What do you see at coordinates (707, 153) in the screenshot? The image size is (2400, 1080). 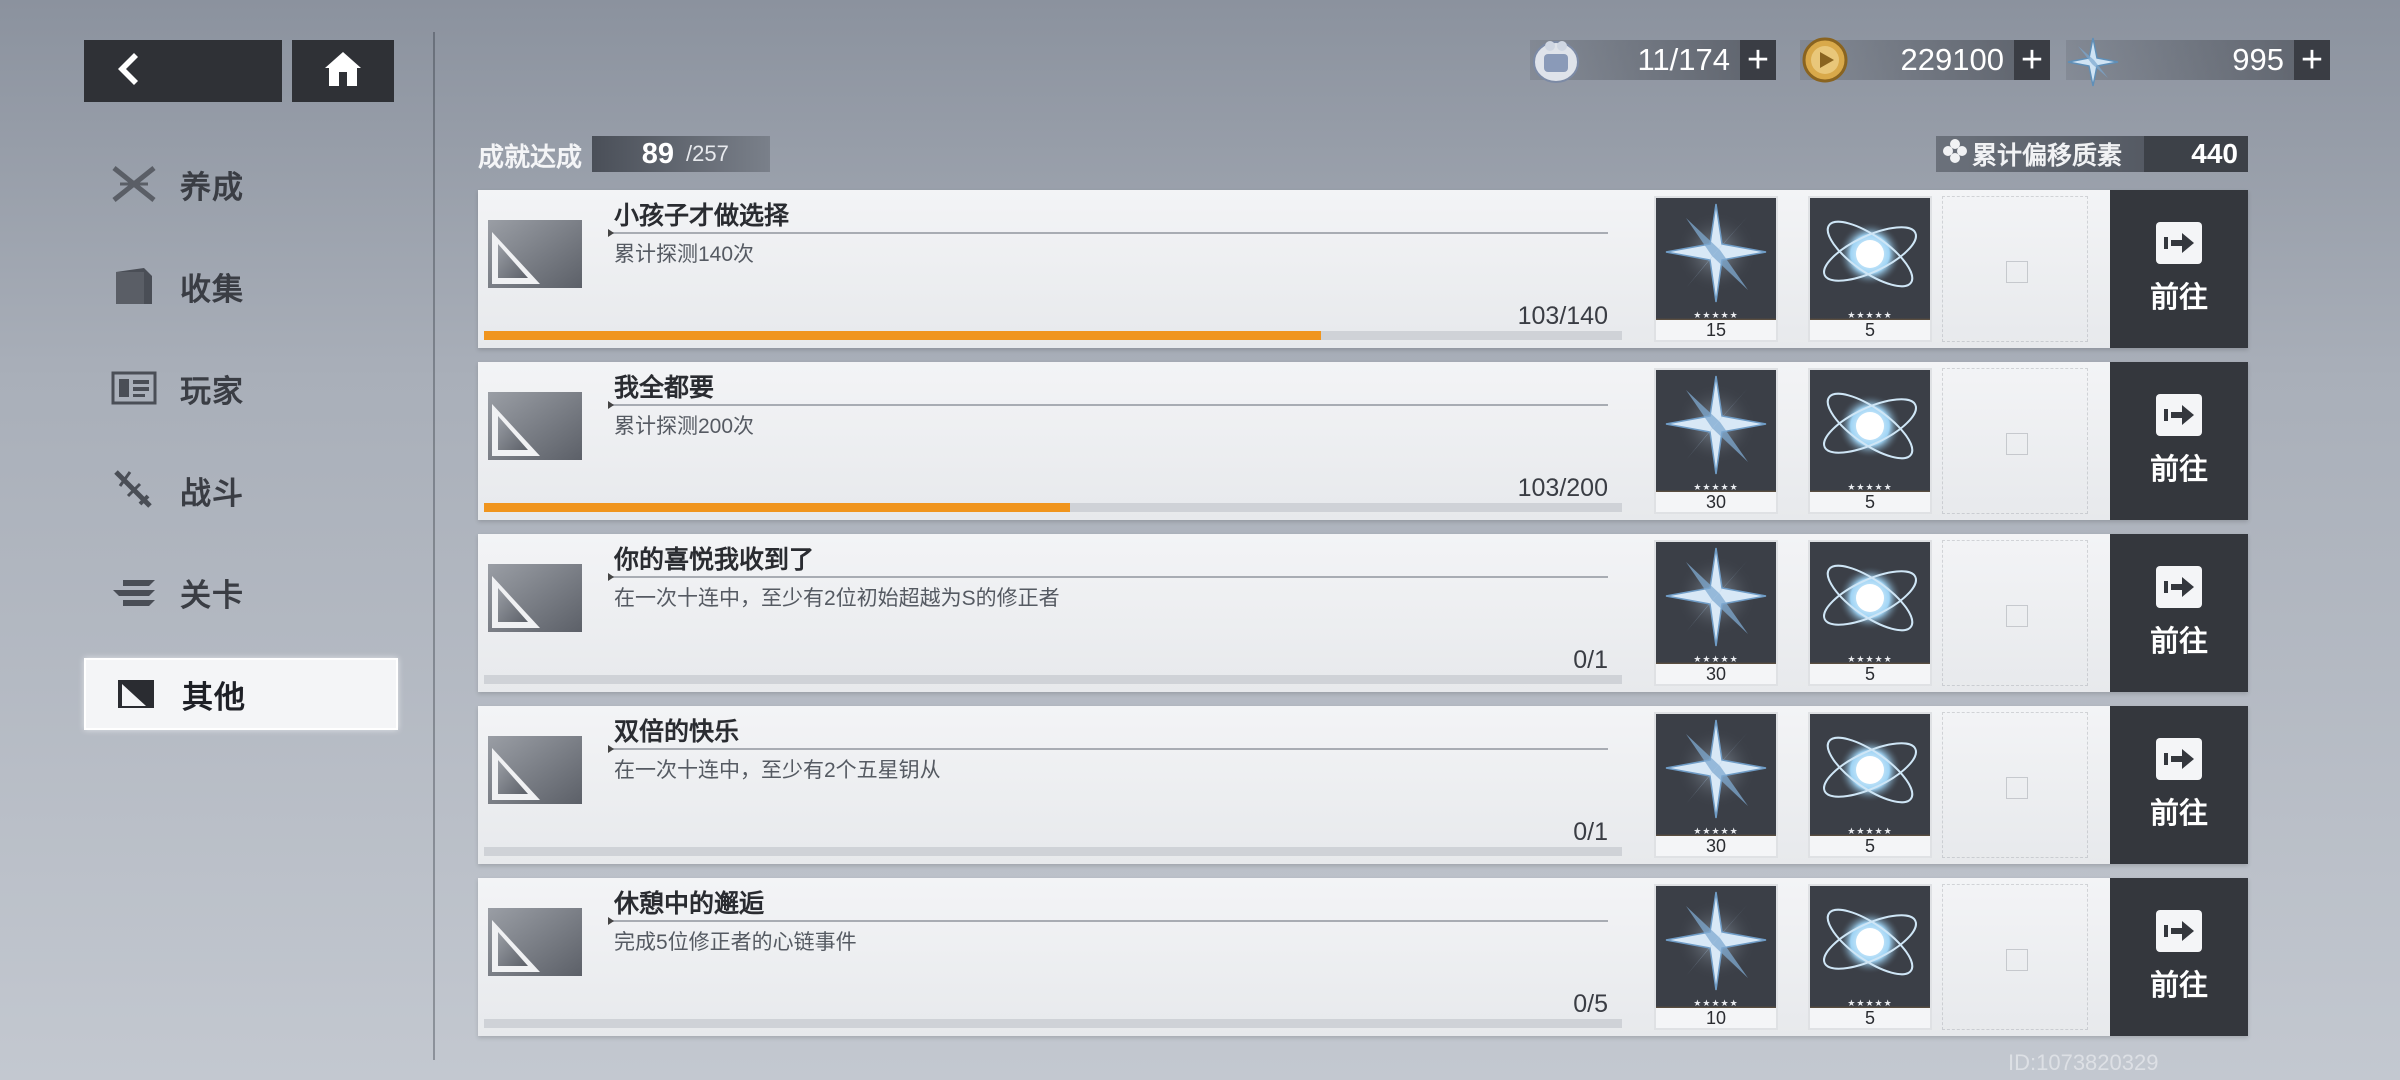 I see `achievement-total: /257` at bounding box center [707, 153].